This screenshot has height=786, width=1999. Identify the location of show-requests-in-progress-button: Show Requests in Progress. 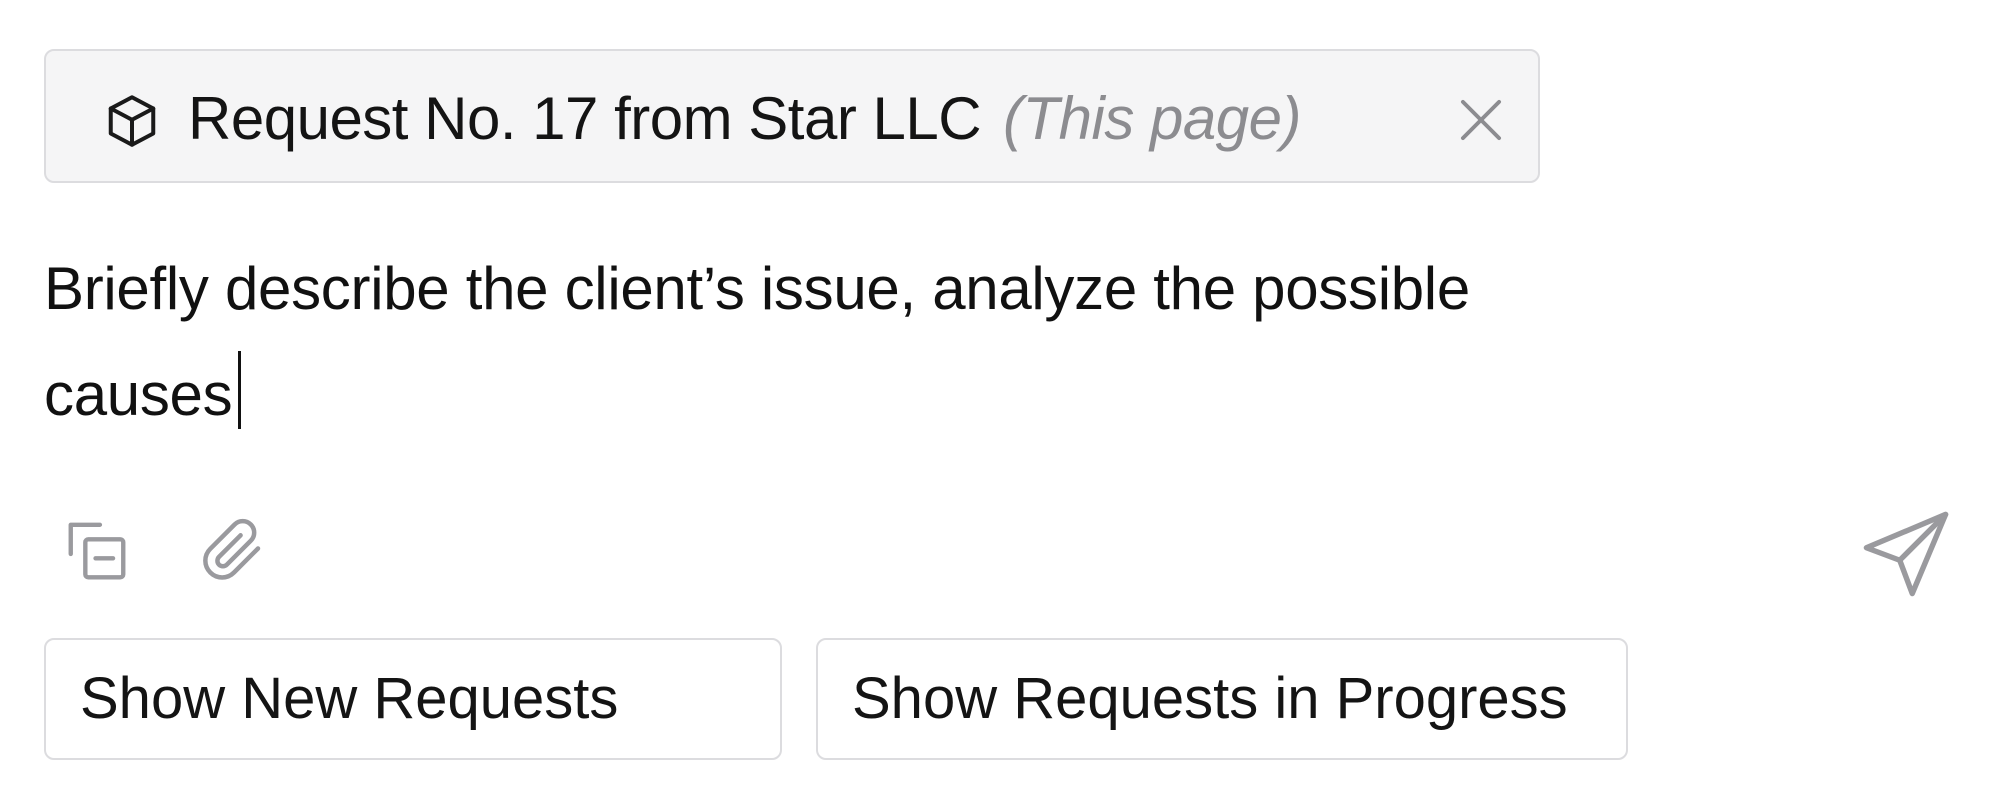
(1222, 699).